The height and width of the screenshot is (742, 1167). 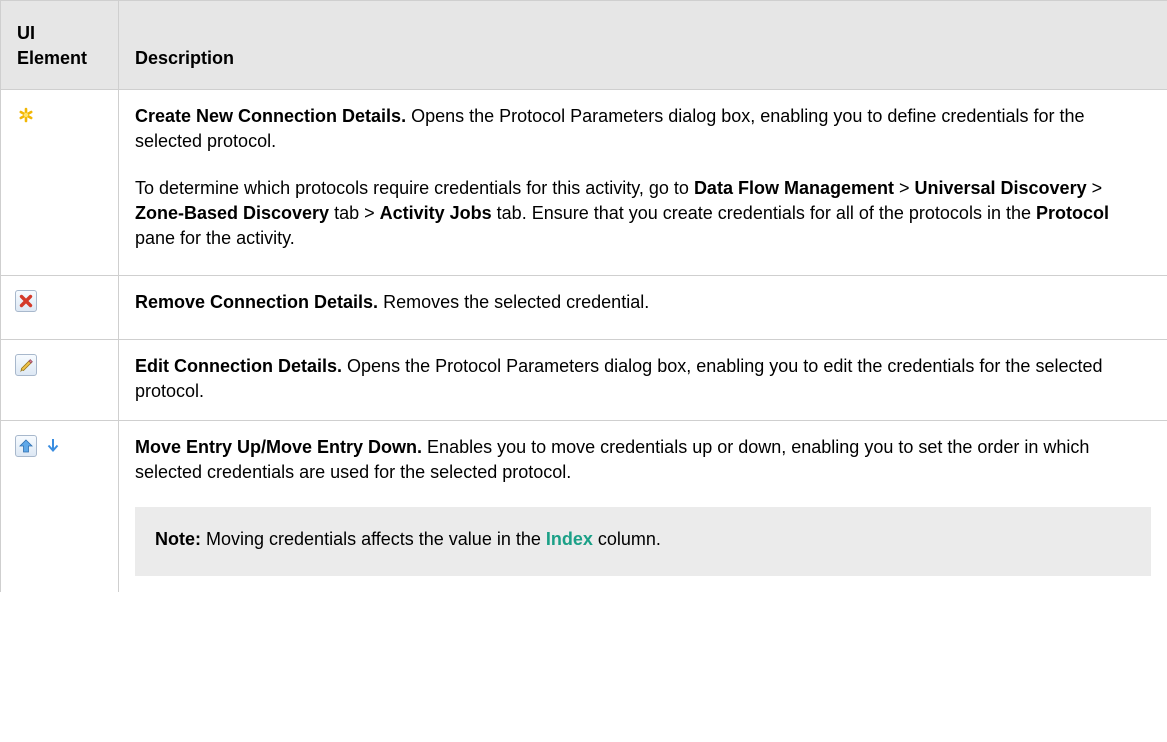 I want to click on pencil-edit-icon, so click(x=26, y=365).